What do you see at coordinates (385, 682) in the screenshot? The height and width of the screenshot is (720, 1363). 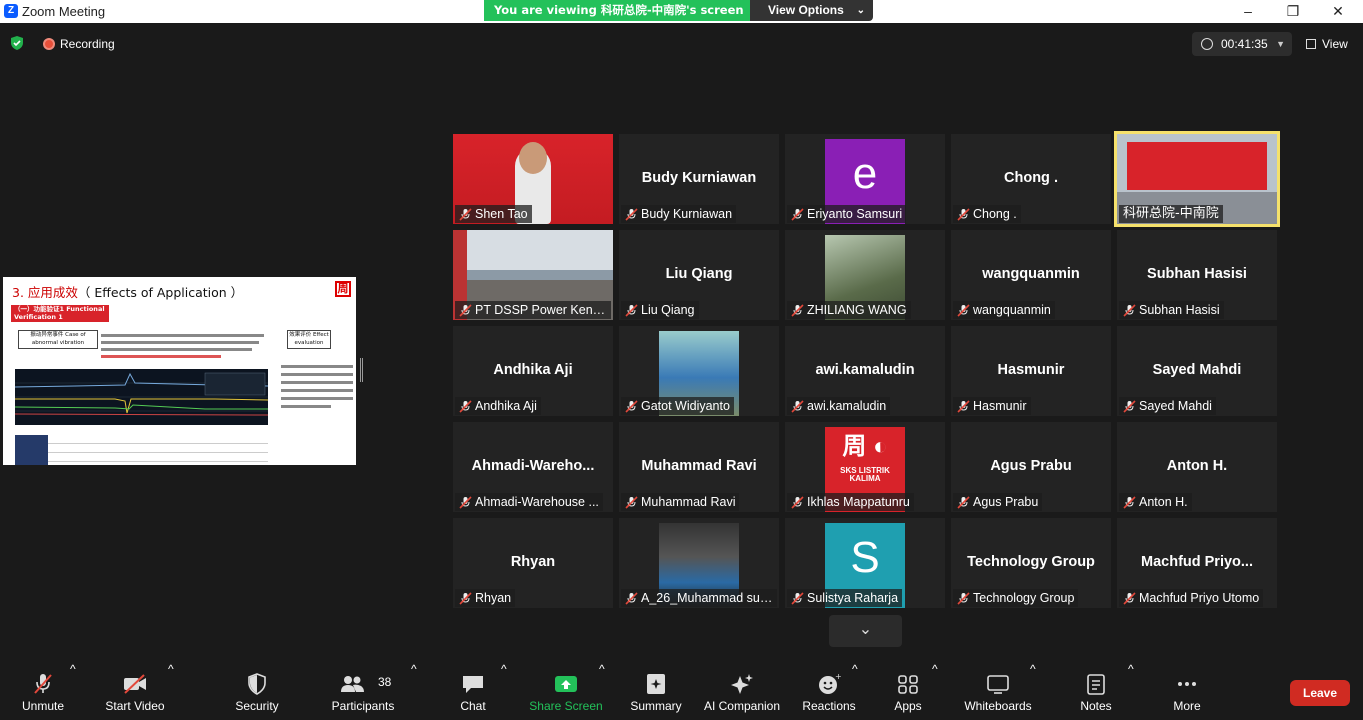 I see `participants-count: 38` at bounding box center [385, 682].